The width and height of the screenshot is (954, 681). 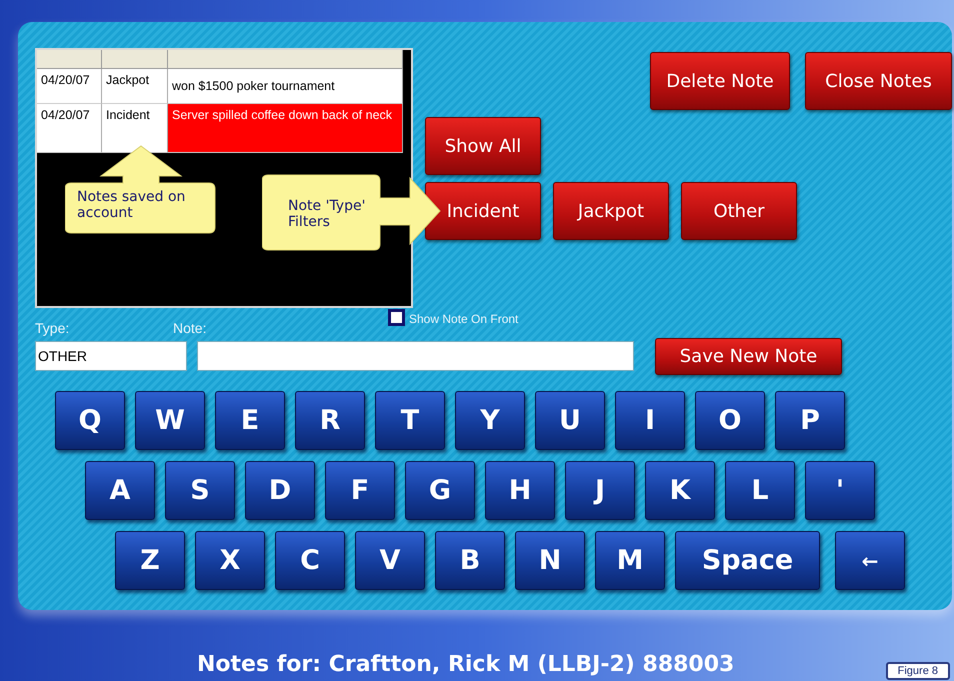 I want to click on close-button: Close Notes, so click(x=878, y=81).